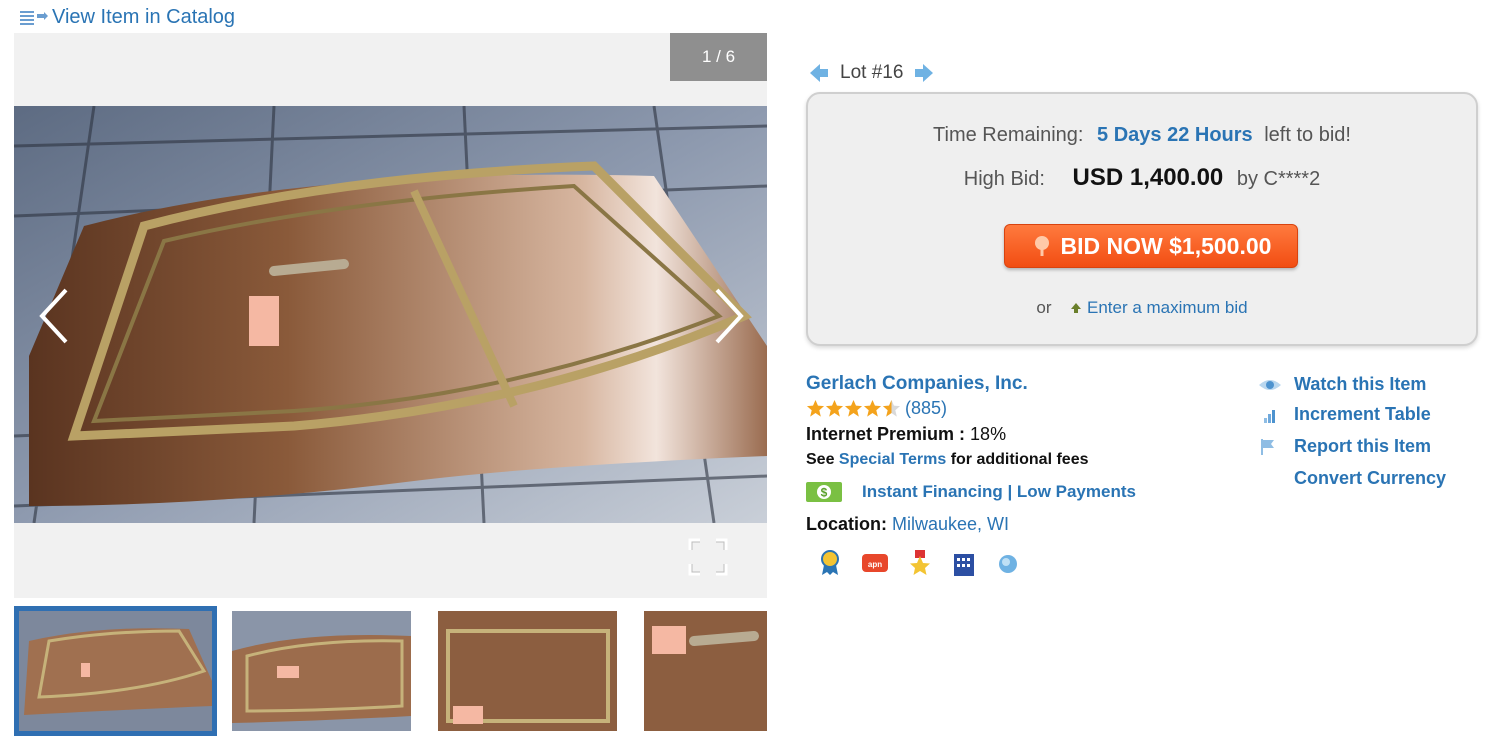  What do you see at coordinates (917, 384) in the screenshot?
I see `seller-name-link: Gerlach Companies, Inc.` at bounding box center [917, 384].